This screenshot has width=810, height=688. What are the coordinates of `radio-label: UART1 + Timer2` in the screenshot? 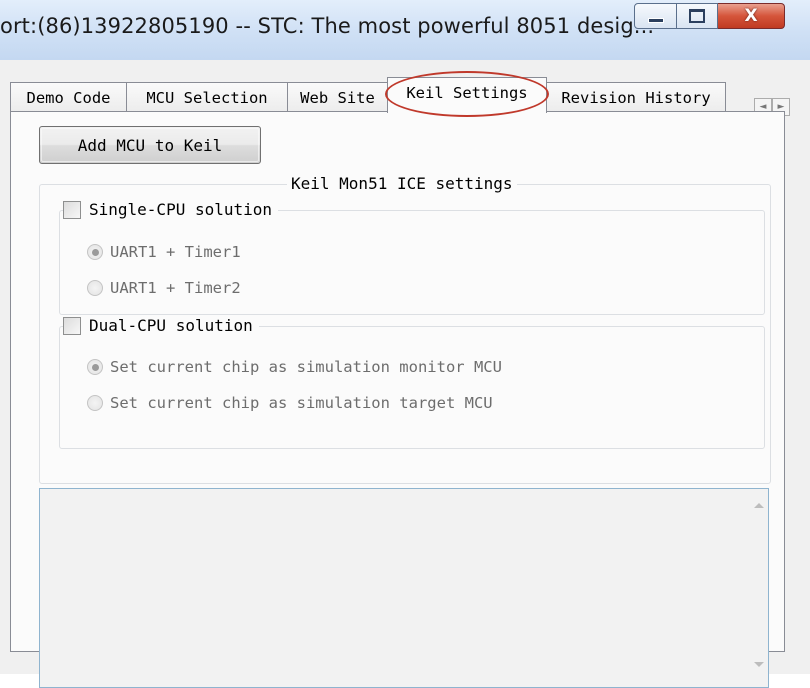 It's located at (175, 288).